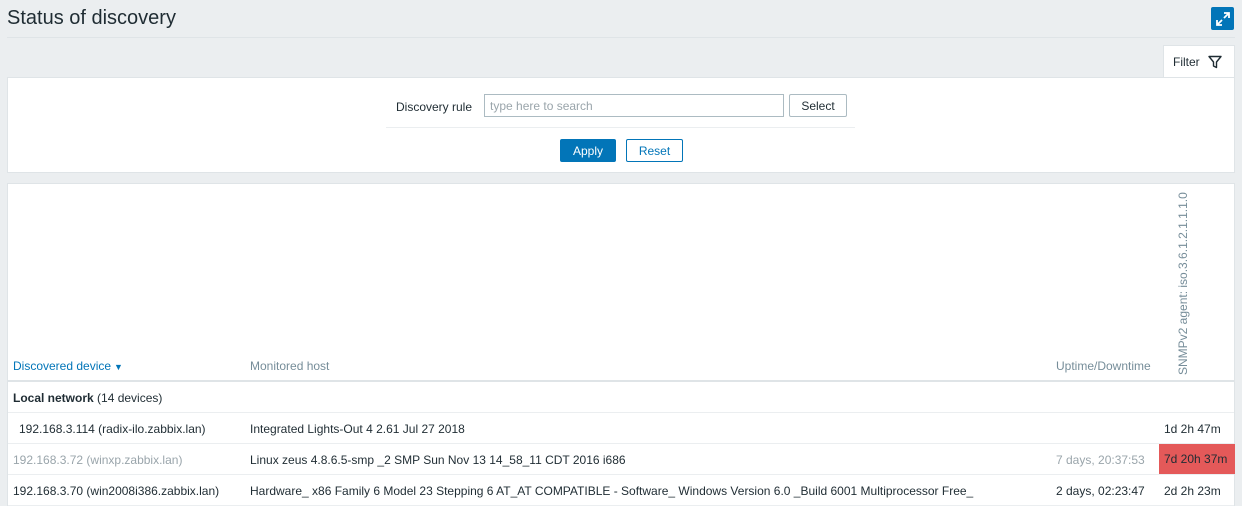 This screenshot has width=1242, height=506. What do you see at coordinates (118, 367) in the screenshot?
I see `sort-down-icon: ▼` at bounding box center [118, 367].